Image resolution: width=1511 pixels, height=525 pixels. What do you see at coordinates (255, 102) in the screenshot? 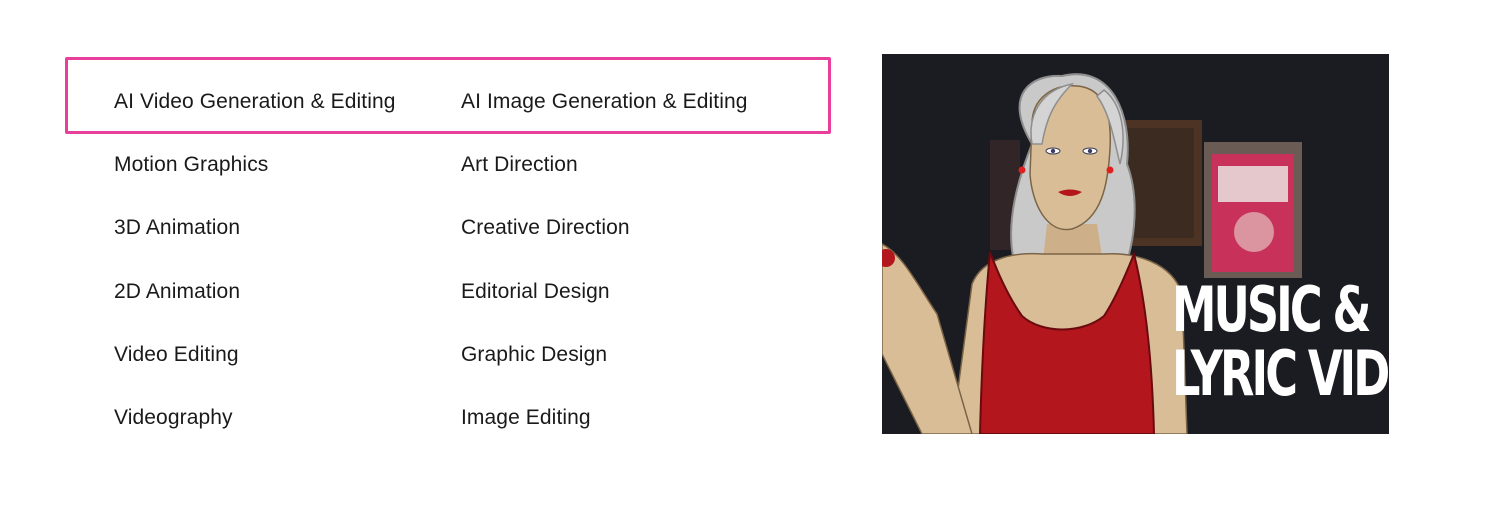
I see `service-ai-video-generation-editing: AI Video Generation & Editing` at bounding box center [255, 102].